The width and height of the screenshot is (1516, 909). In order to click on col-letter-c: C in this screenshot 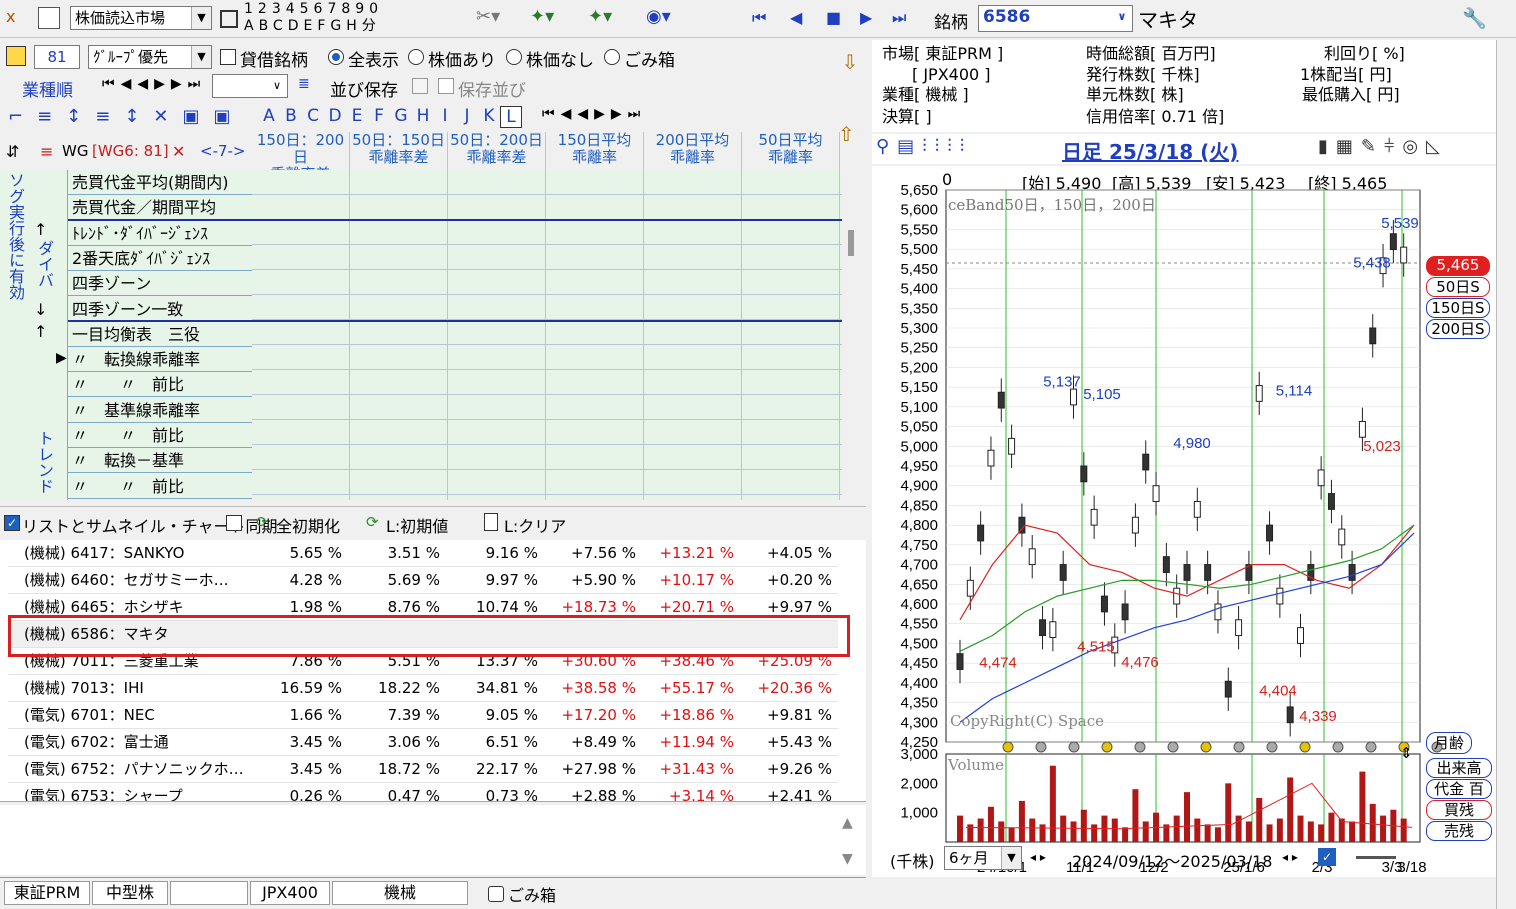, I will do `click(313, 117)`.